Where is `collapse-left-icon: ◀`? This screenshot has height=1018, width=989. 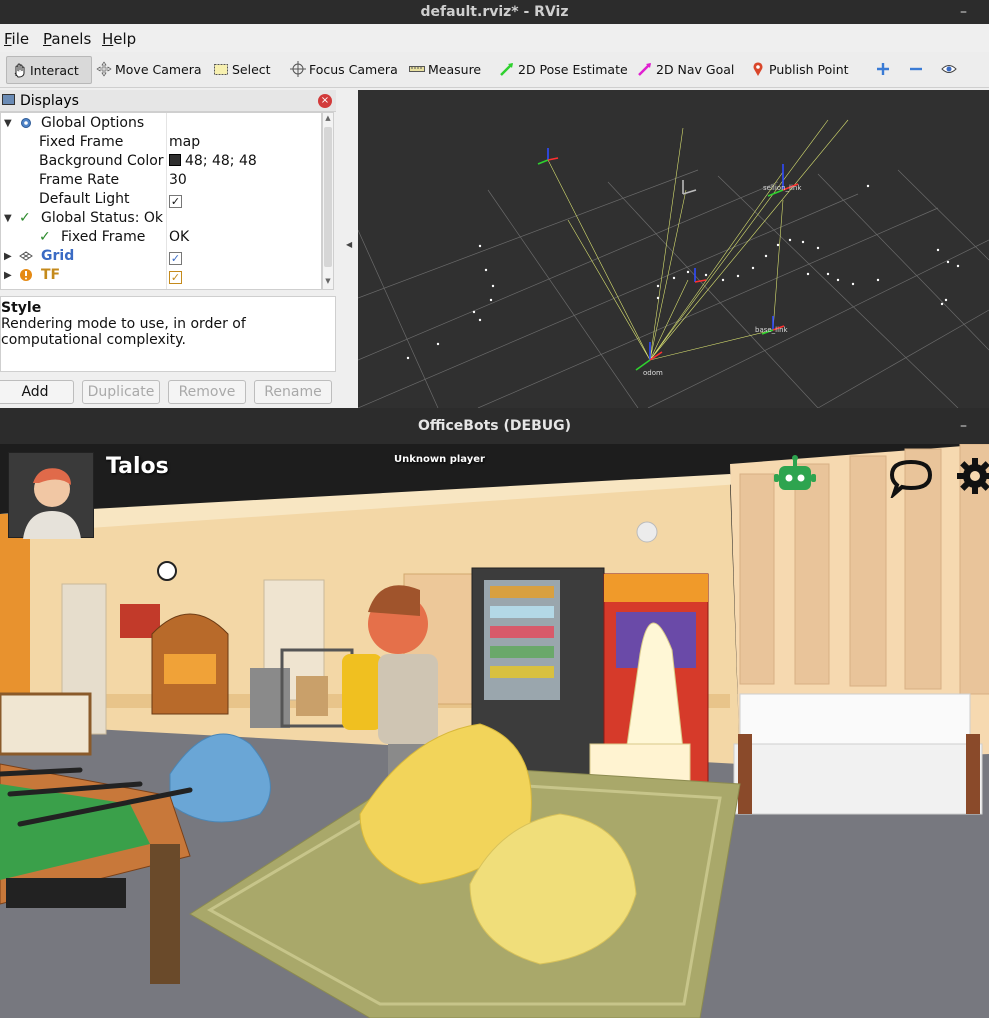 collapse-left-icon: ◀ is located at coordinates (349, 244).